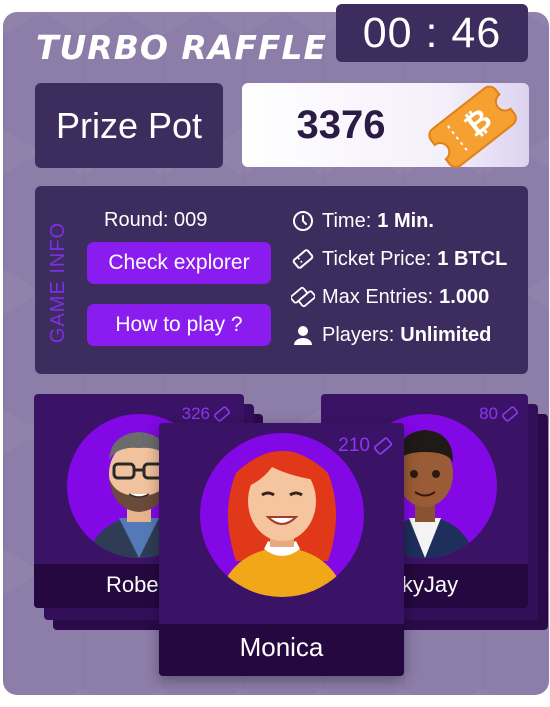 The image size is (550, 707). Describe the element at coordinates (390, 297) in the screenshot. I see `stat-max-entries: Max Entries: 1.000` at that location.